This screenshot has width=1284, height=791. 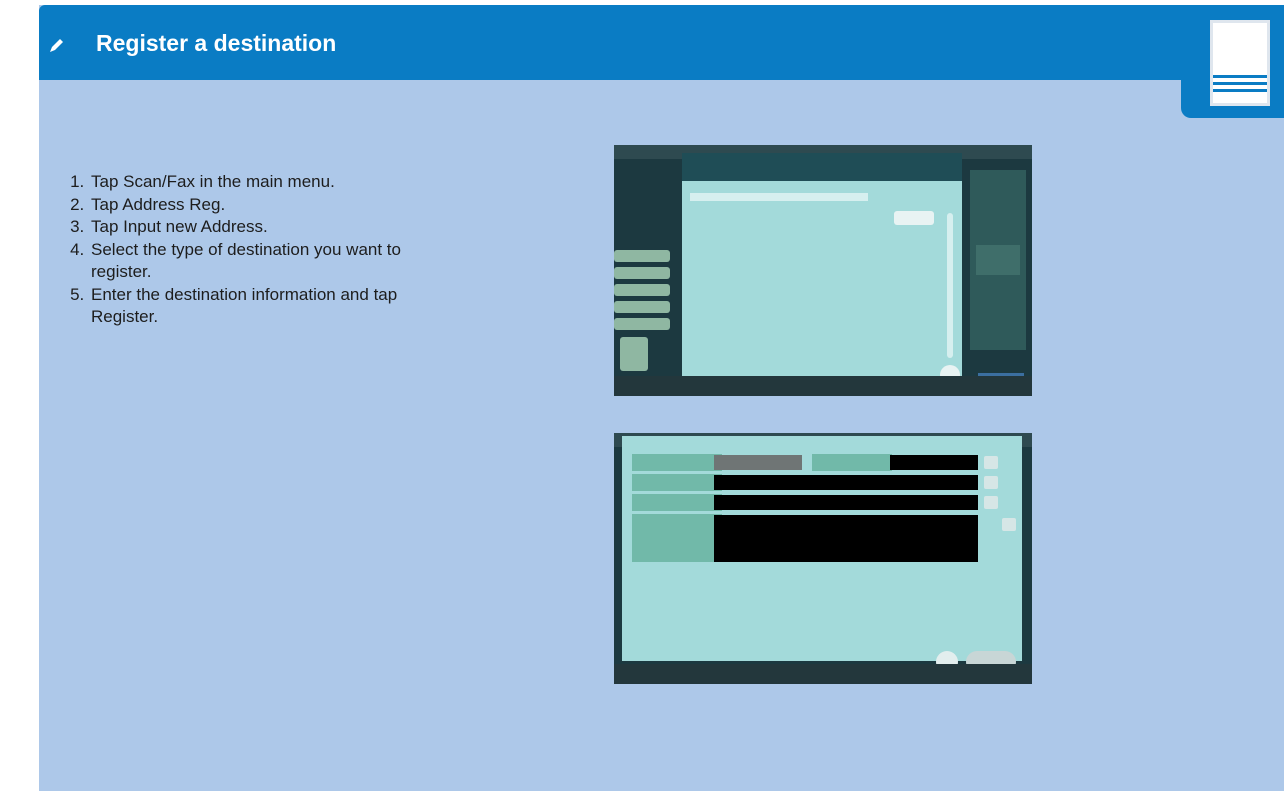 What do you see at coordinates (823, 270) in the screenshot?
I see `input-new-address-screenshot` at bounding box center [823, 270].